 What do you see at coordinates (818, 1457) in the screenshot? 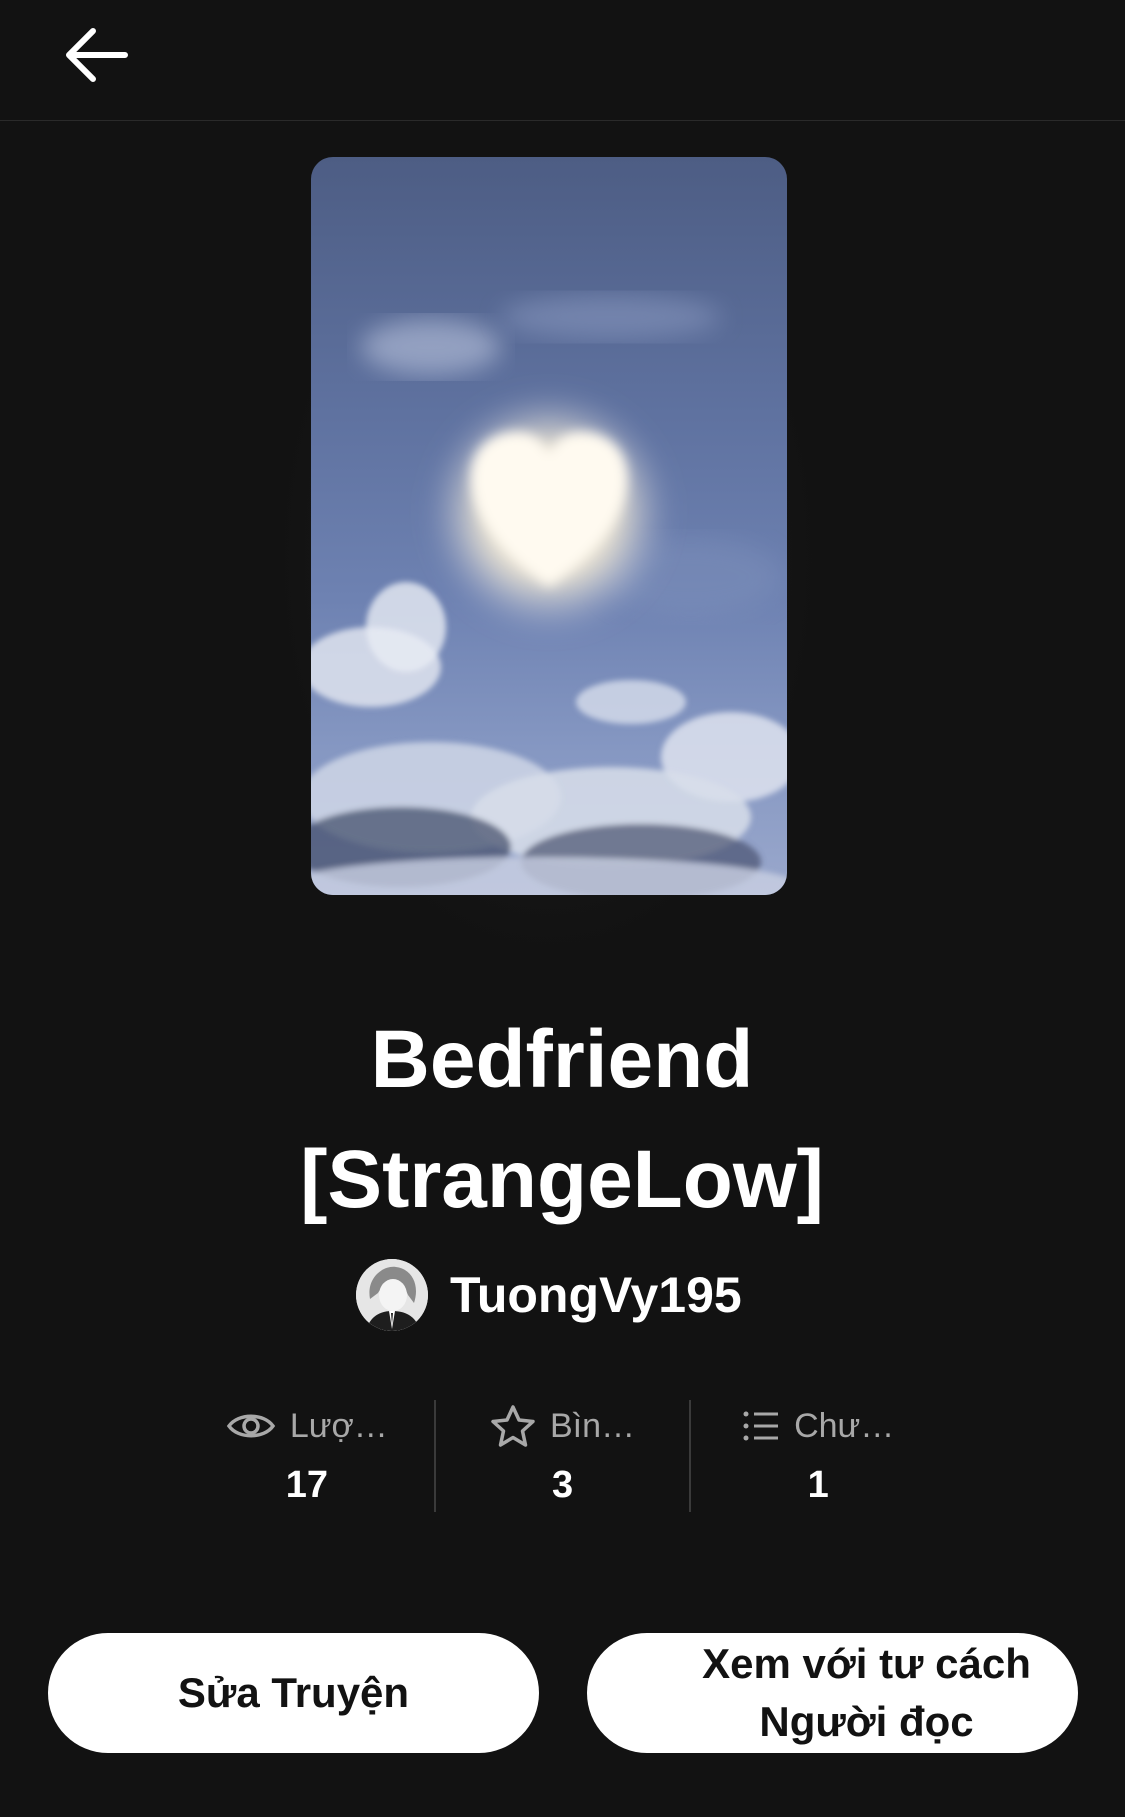
I see `stat-parts: Chư… 1` at bounding box center [818, 1457].